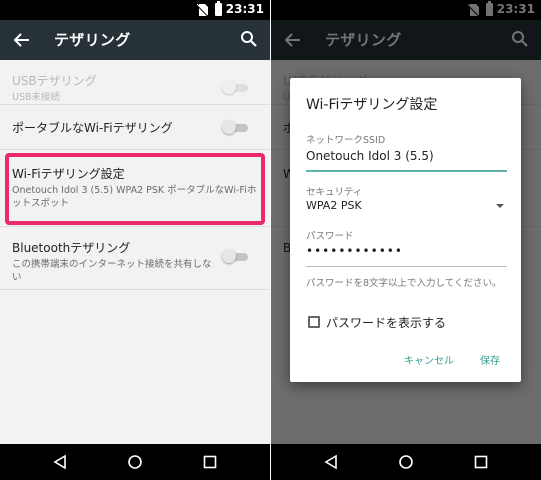 The height and width of the screenshot is (480, 541). I want to click on back-arrow-icon, so click(22, 40).